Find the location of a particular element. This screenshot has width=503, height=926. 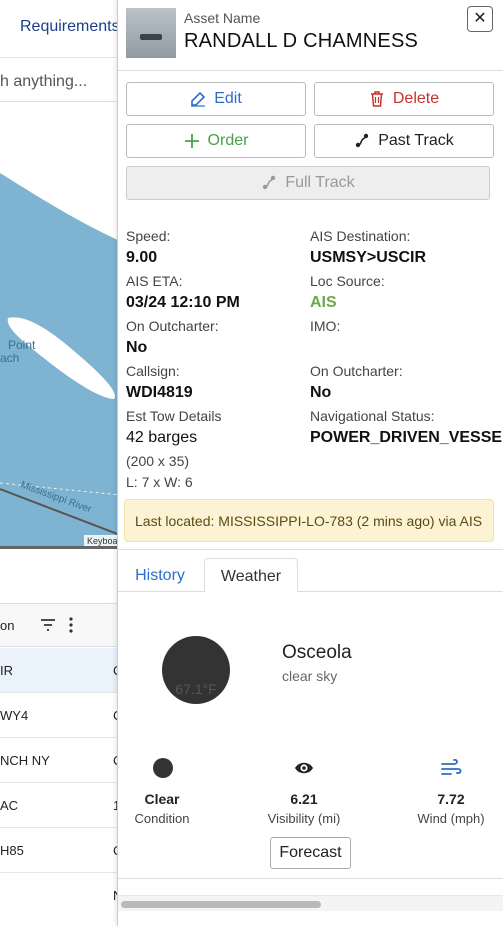

cell: WY4 is located at coordinates (14, 715).